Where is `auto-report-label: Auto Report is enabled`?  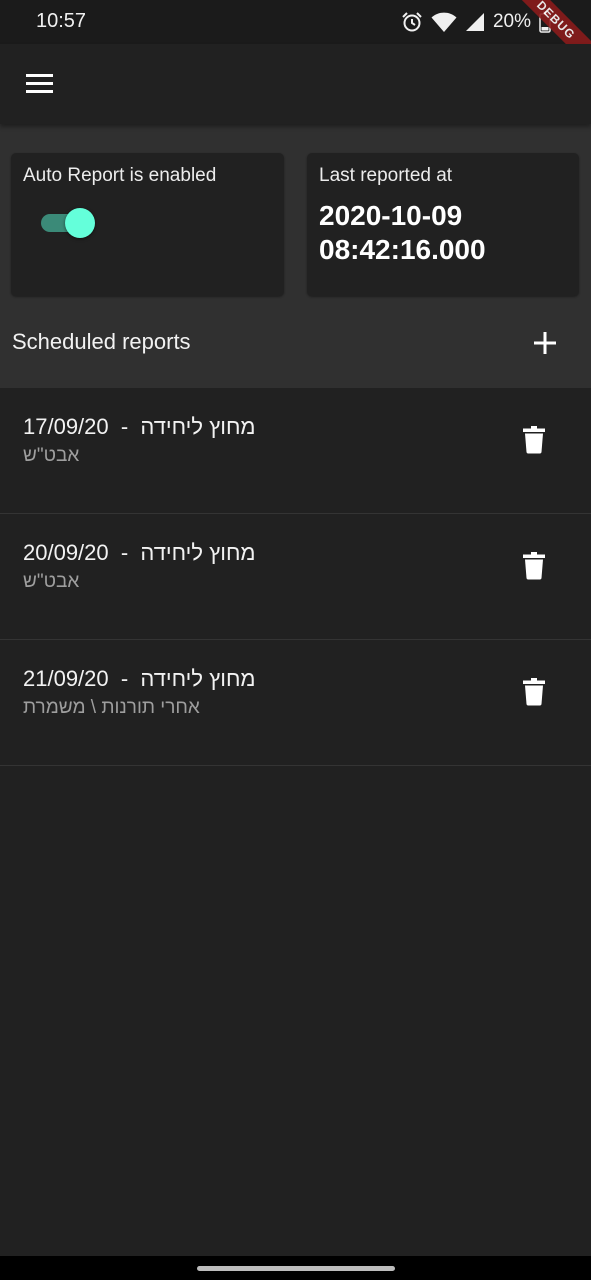
auto-report-label: Auto Report is enabled is located at coordinates (120, 175).